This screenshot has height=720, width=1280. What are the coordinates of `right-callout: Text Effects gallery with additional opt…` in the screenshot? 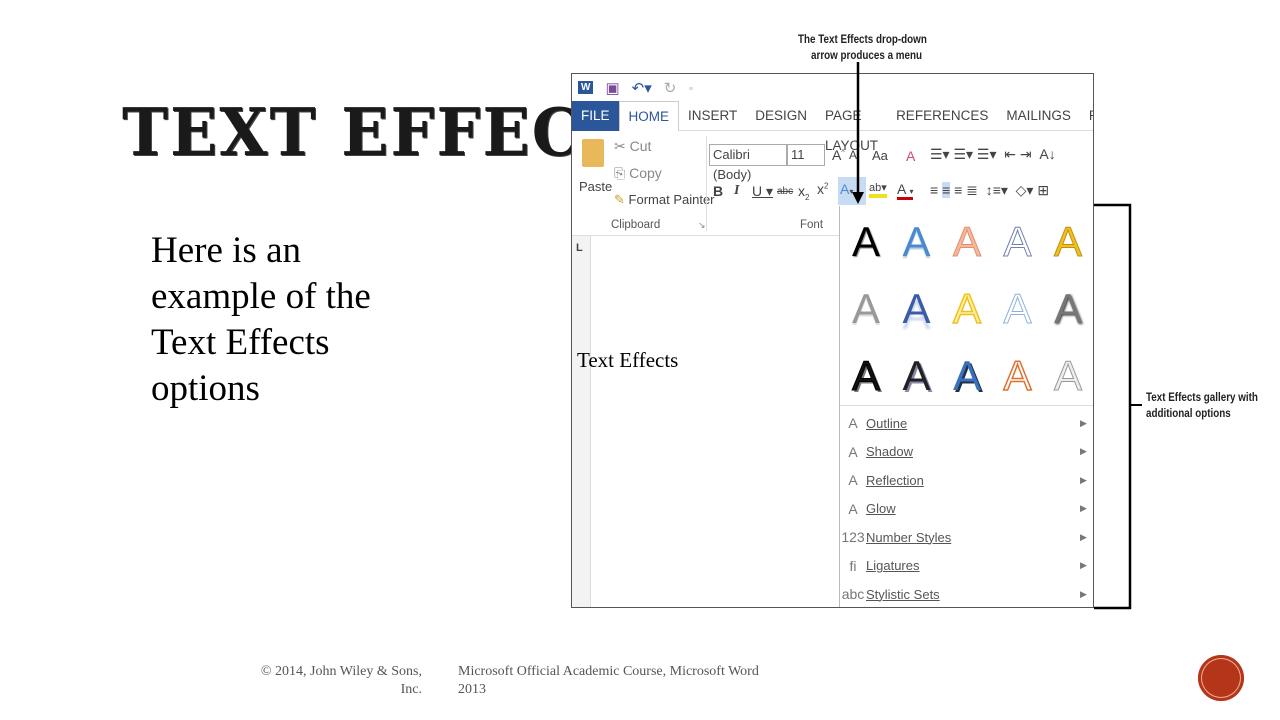 It's located at (1202, 405).